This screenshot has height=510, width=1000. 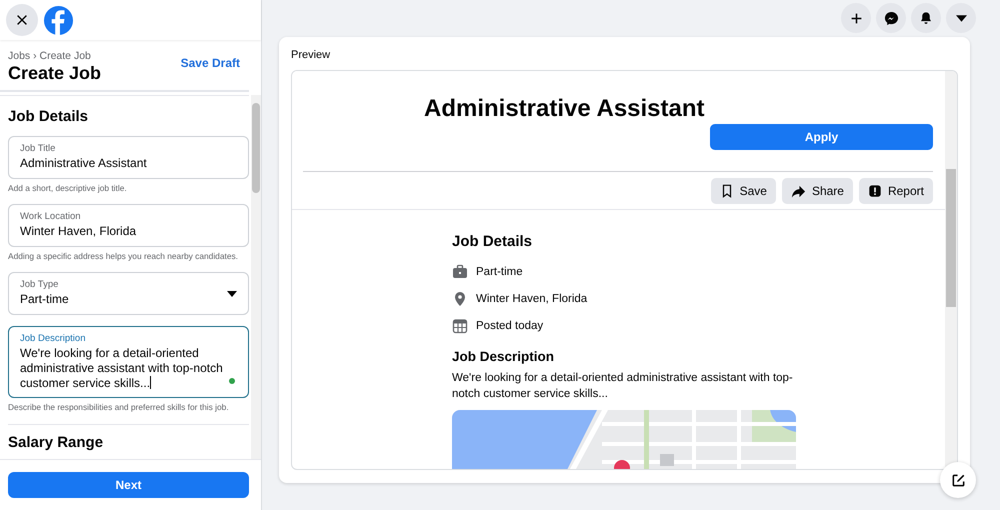 I want to click on panel-label: Preview, so click(x=311, y=55).